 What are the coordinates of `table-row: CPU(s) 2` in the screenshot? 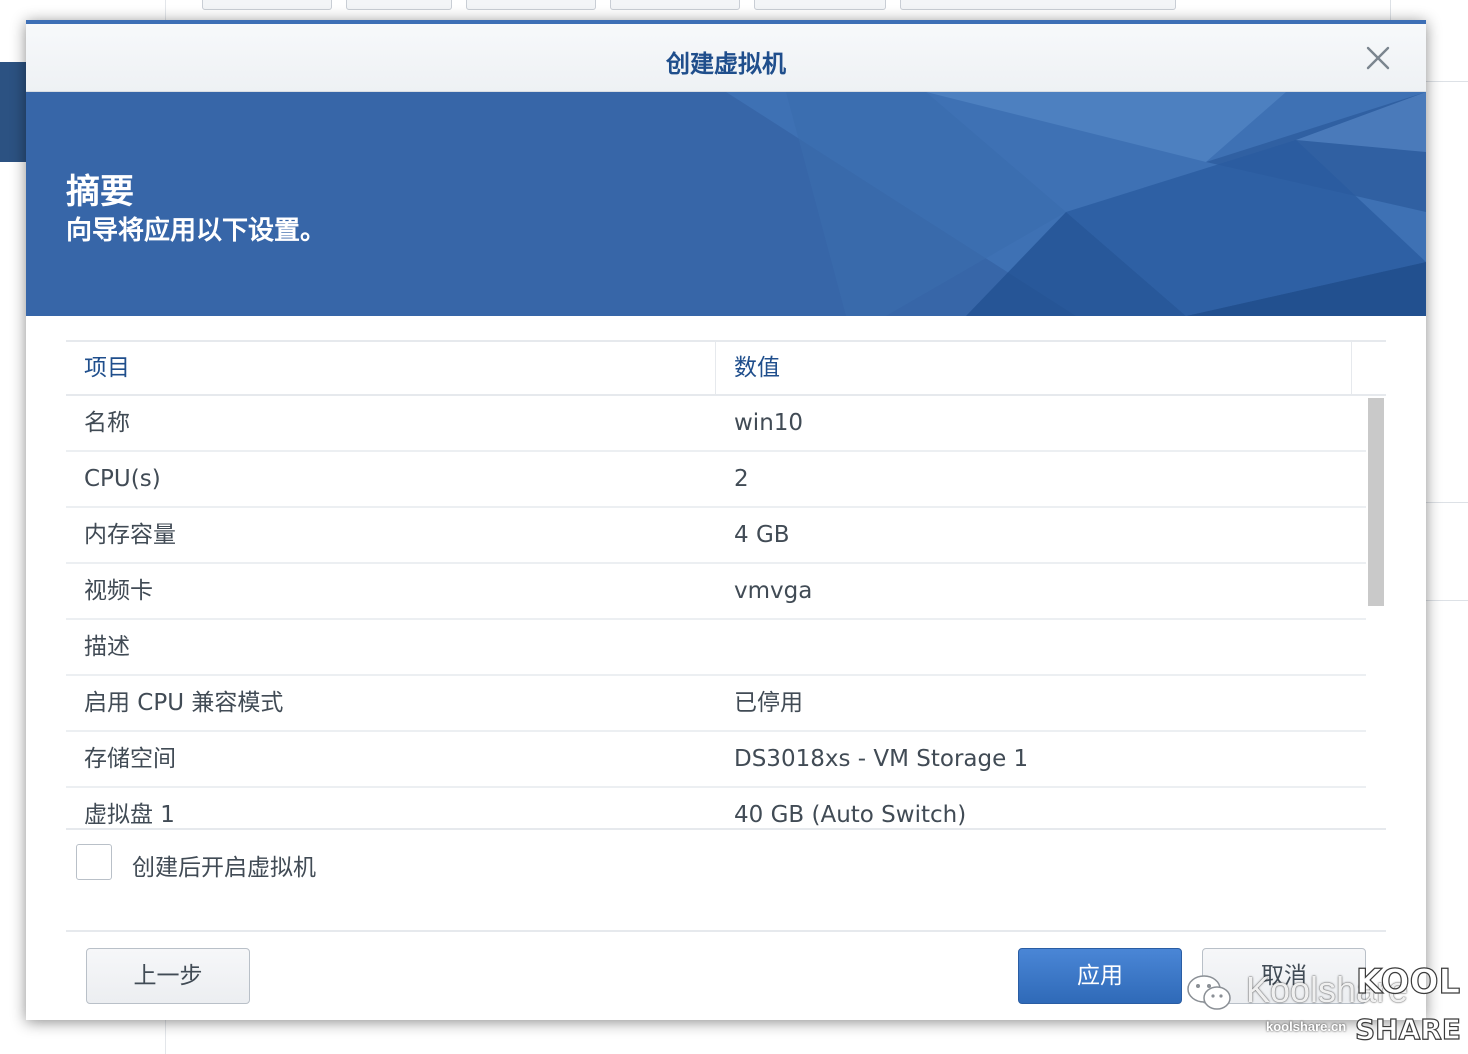 It's located at (716, 480).